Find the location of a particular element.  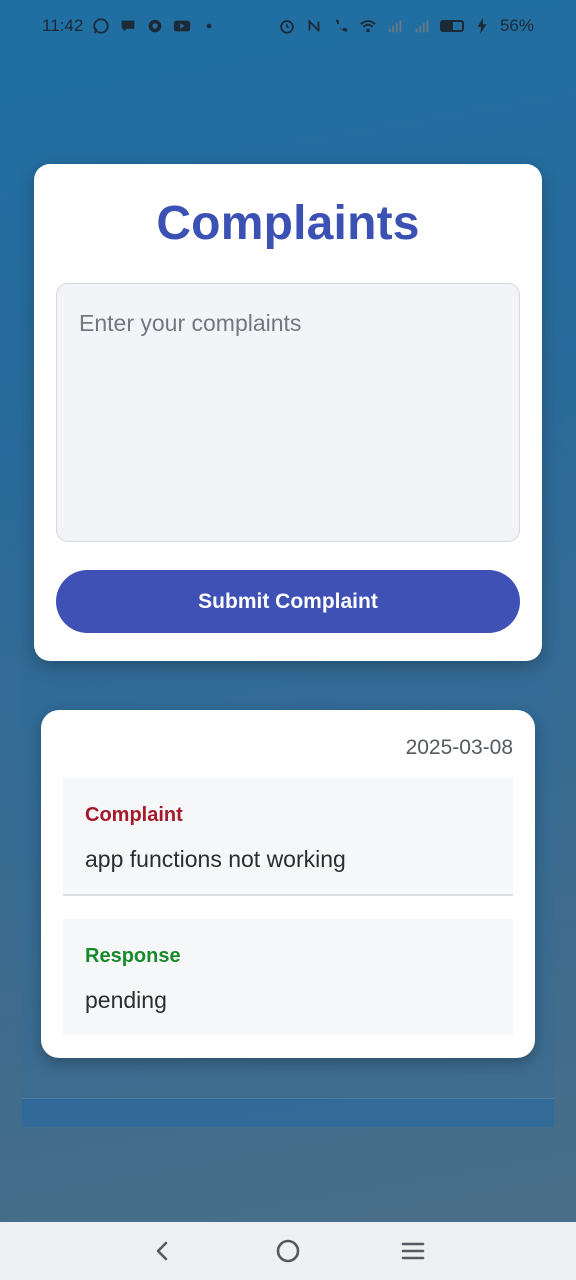

status-time: 11:42 is located at coordinates (63, 25).